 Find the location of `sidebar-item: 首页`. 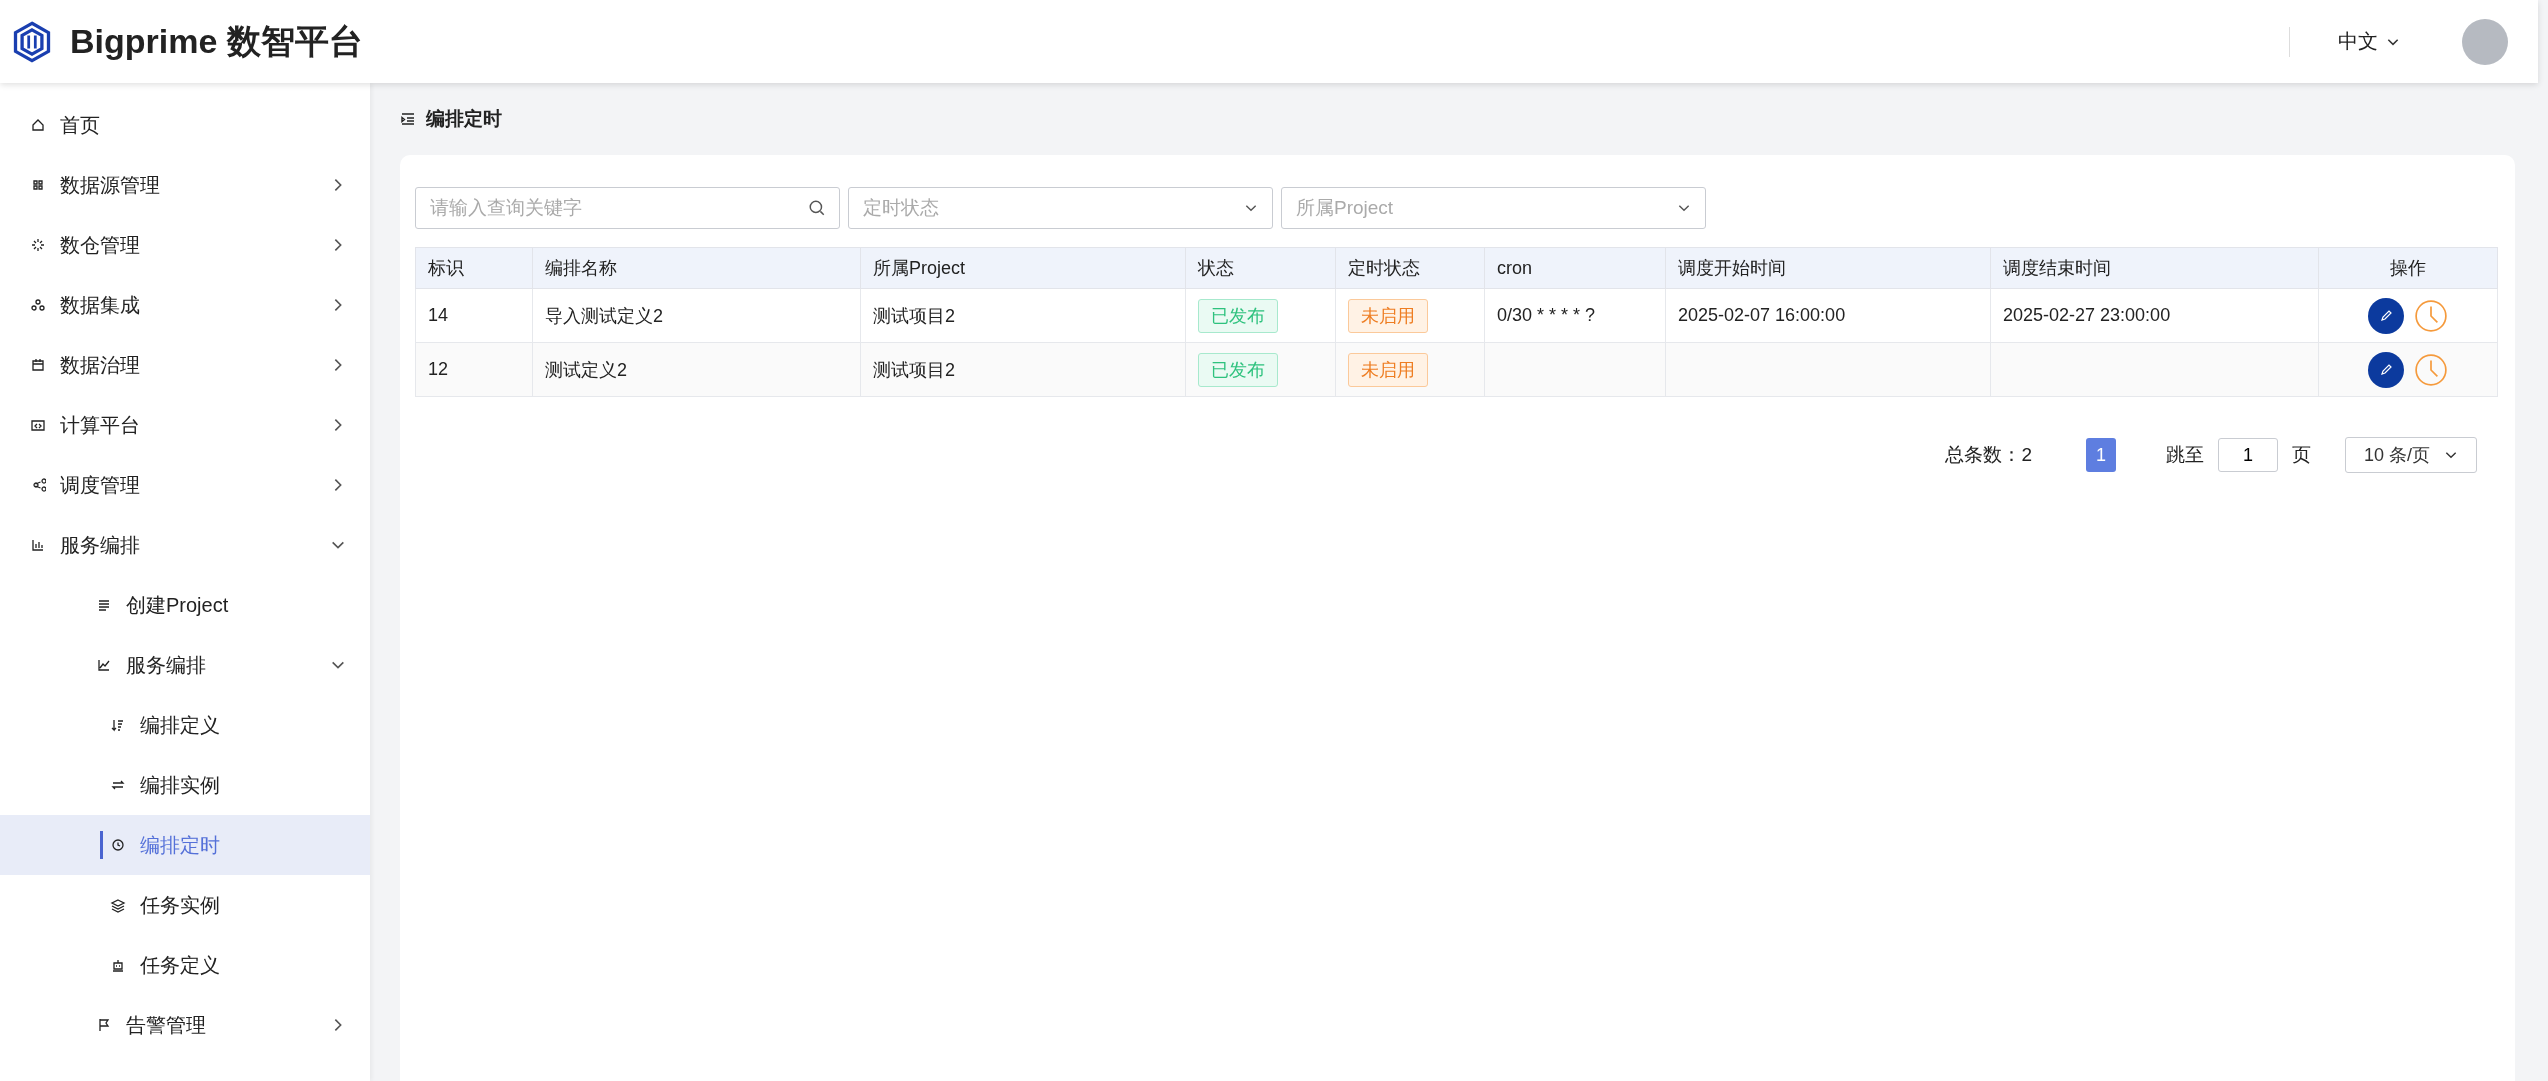

sidebar-item: 首页 is located at coordinates (185, 125).